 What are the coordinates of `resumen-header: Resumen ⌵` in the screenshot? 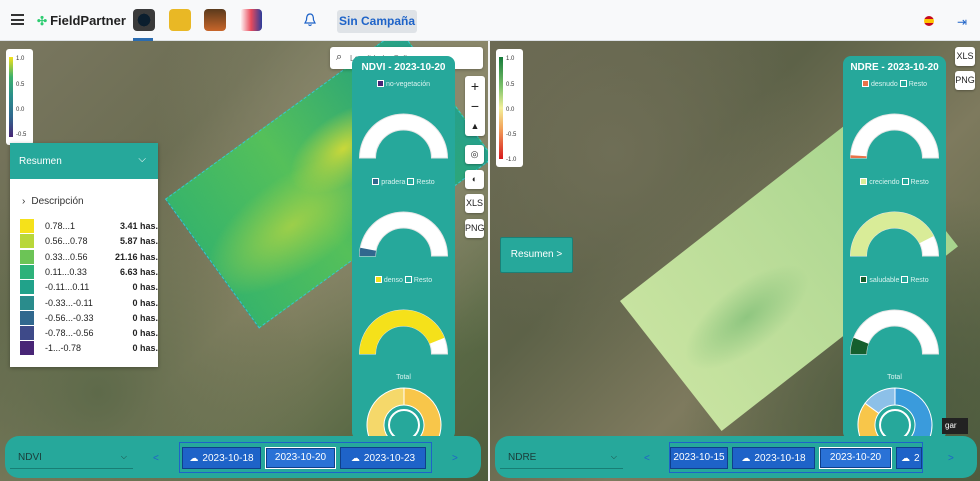 It's located at (84, 161).